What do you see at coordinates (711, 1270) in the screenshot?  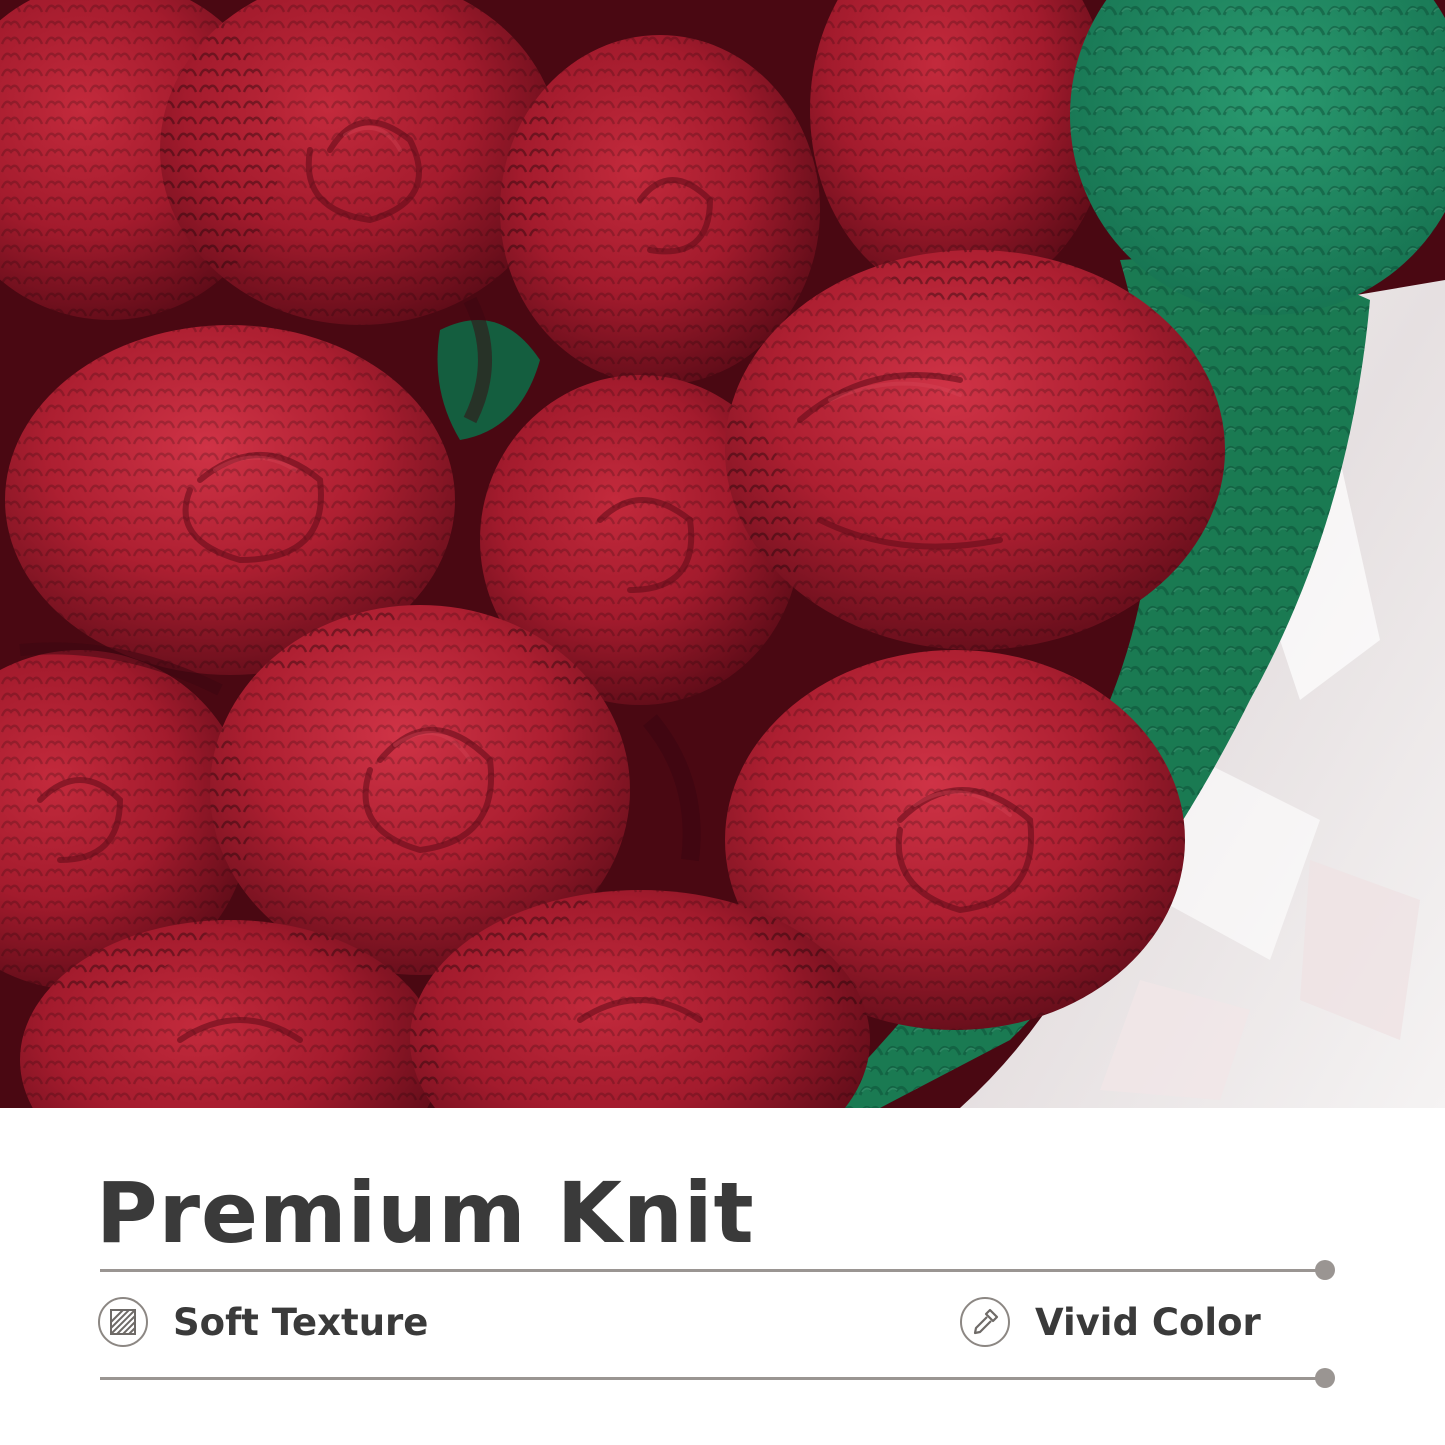 I see `top-divider` at bounding box center [711, 1270].